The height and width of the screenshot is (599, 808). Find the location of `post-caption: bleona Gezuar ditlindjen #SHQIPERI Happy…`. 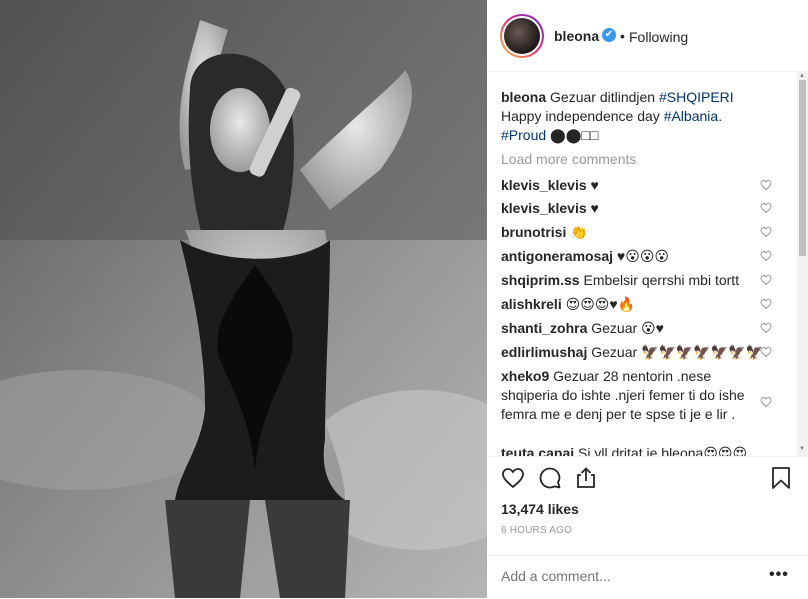

post-caption: bleona Gezuar ditlindjen #SHQIPERI Happy… is located at coordinates (621, 116).